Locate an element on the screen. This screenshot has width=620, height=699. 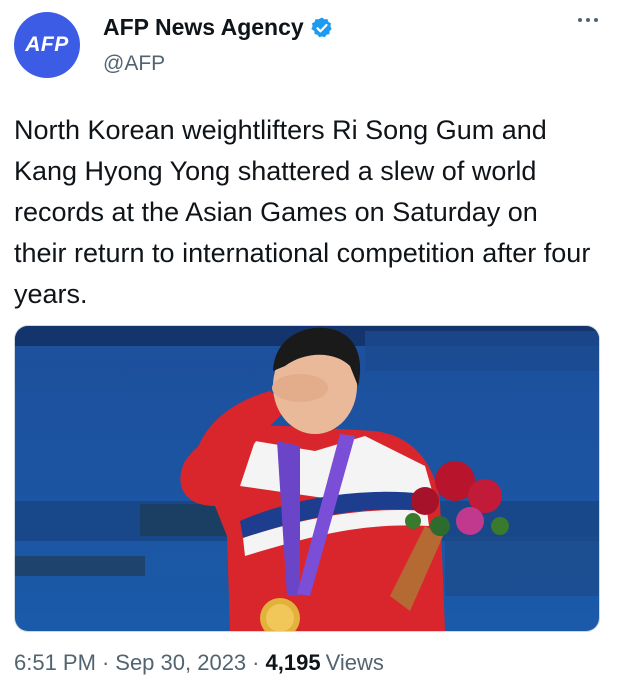
views-label: Views is located at coordinates (354, 662).